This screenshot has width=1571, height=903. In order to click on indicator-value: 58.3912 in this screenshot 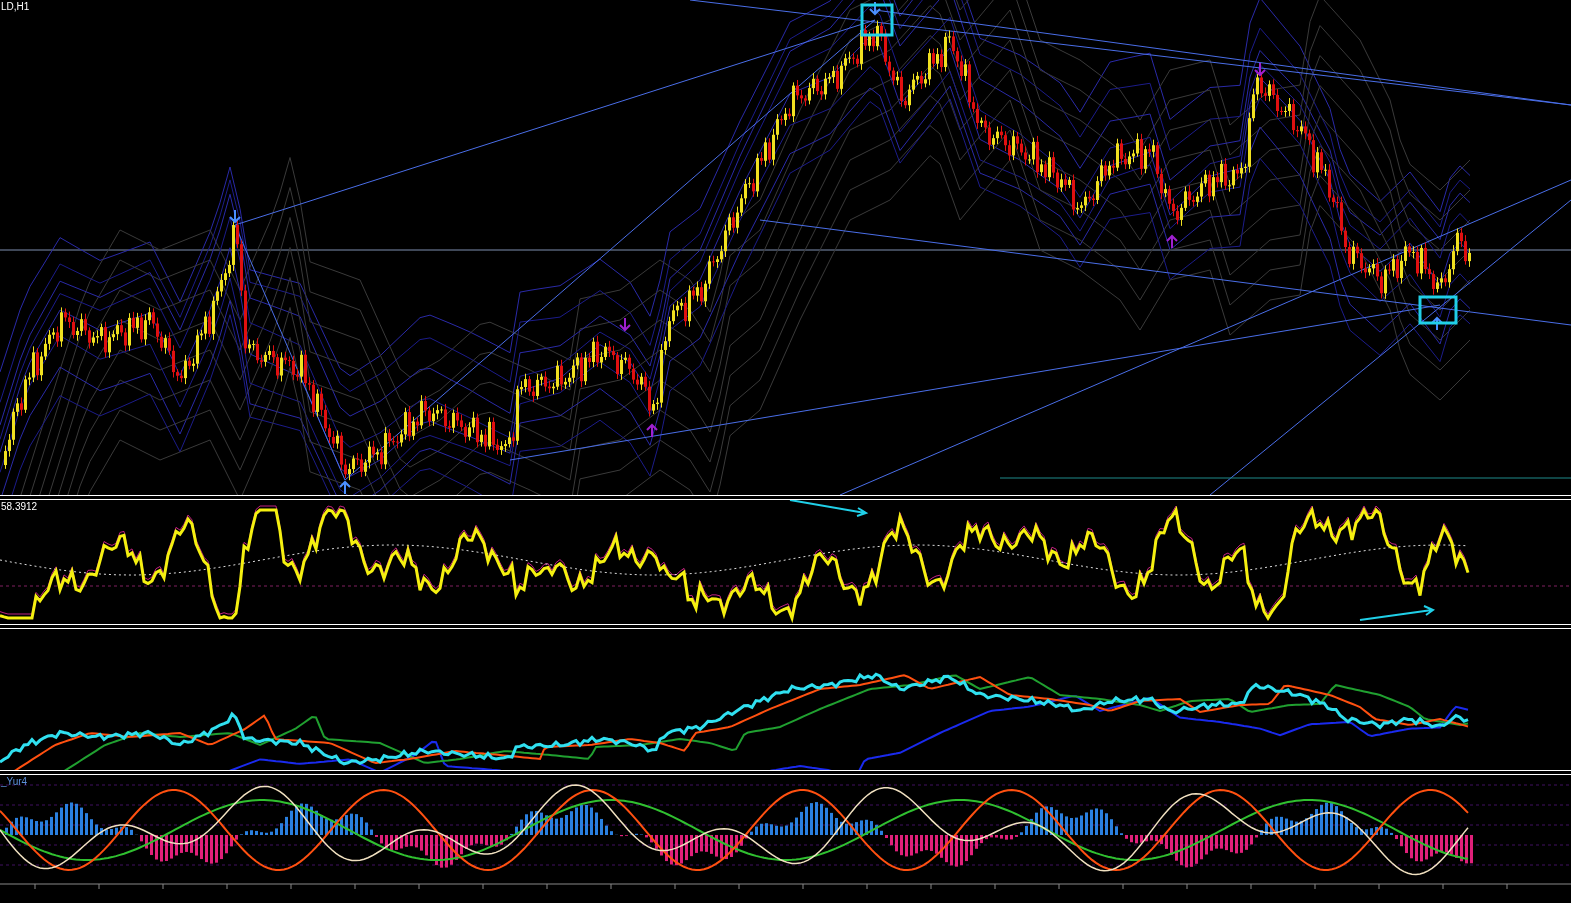, I will do `click(19, 507)`.